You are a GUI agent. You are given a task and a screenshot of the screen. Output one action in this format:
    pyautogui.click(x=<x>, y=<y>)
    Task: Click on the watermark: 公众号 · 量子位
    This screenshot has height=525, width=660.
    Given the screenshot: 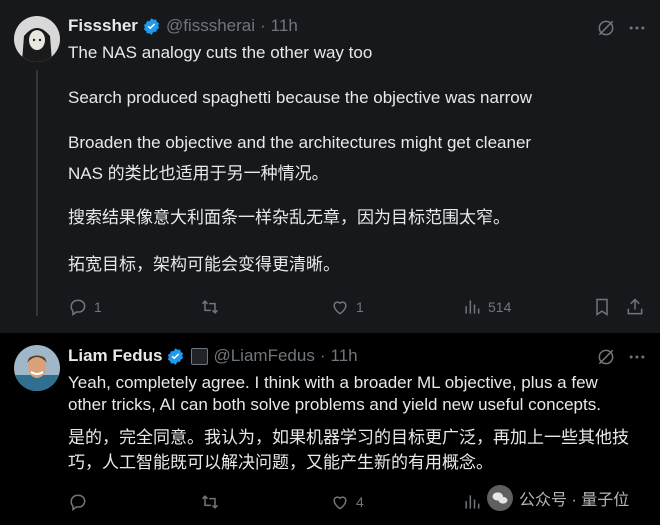 What is the action you would take?
    pyautogui.click(x=558, y=498)
    